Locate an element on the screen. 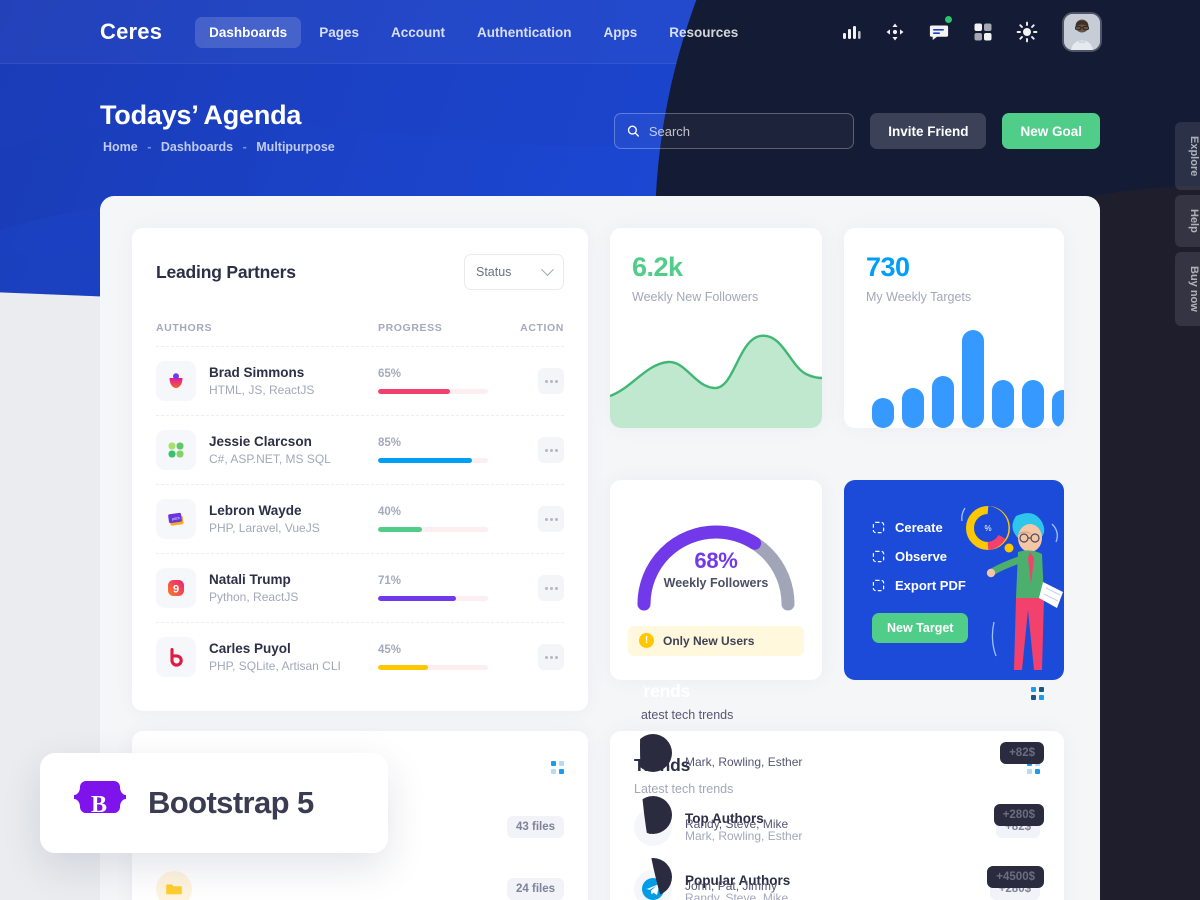  table-row: Brad Simmons HTML, JS, ReactJS 65% is located at coordinates (360, 380).